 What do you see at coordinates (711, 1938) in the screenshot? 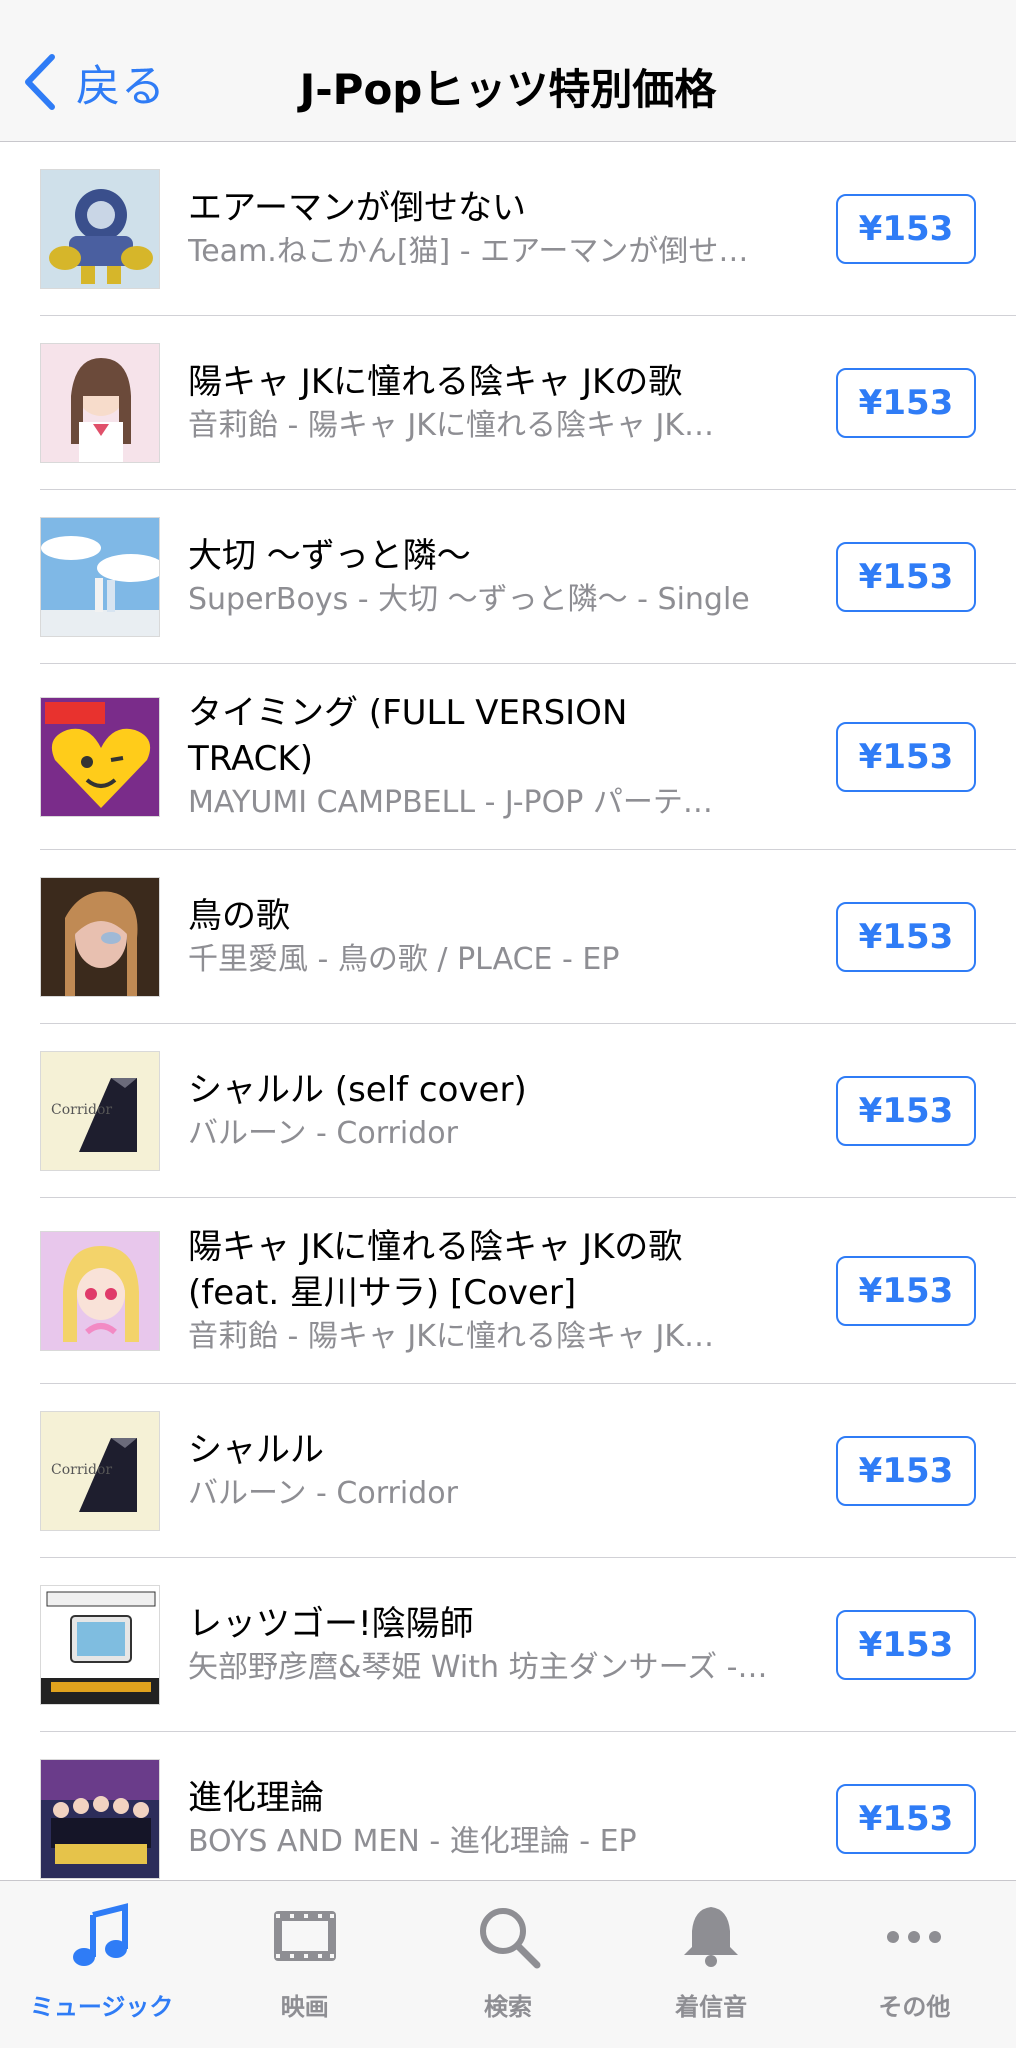
I see `bell-icon` at bounding box center [711, 1938].